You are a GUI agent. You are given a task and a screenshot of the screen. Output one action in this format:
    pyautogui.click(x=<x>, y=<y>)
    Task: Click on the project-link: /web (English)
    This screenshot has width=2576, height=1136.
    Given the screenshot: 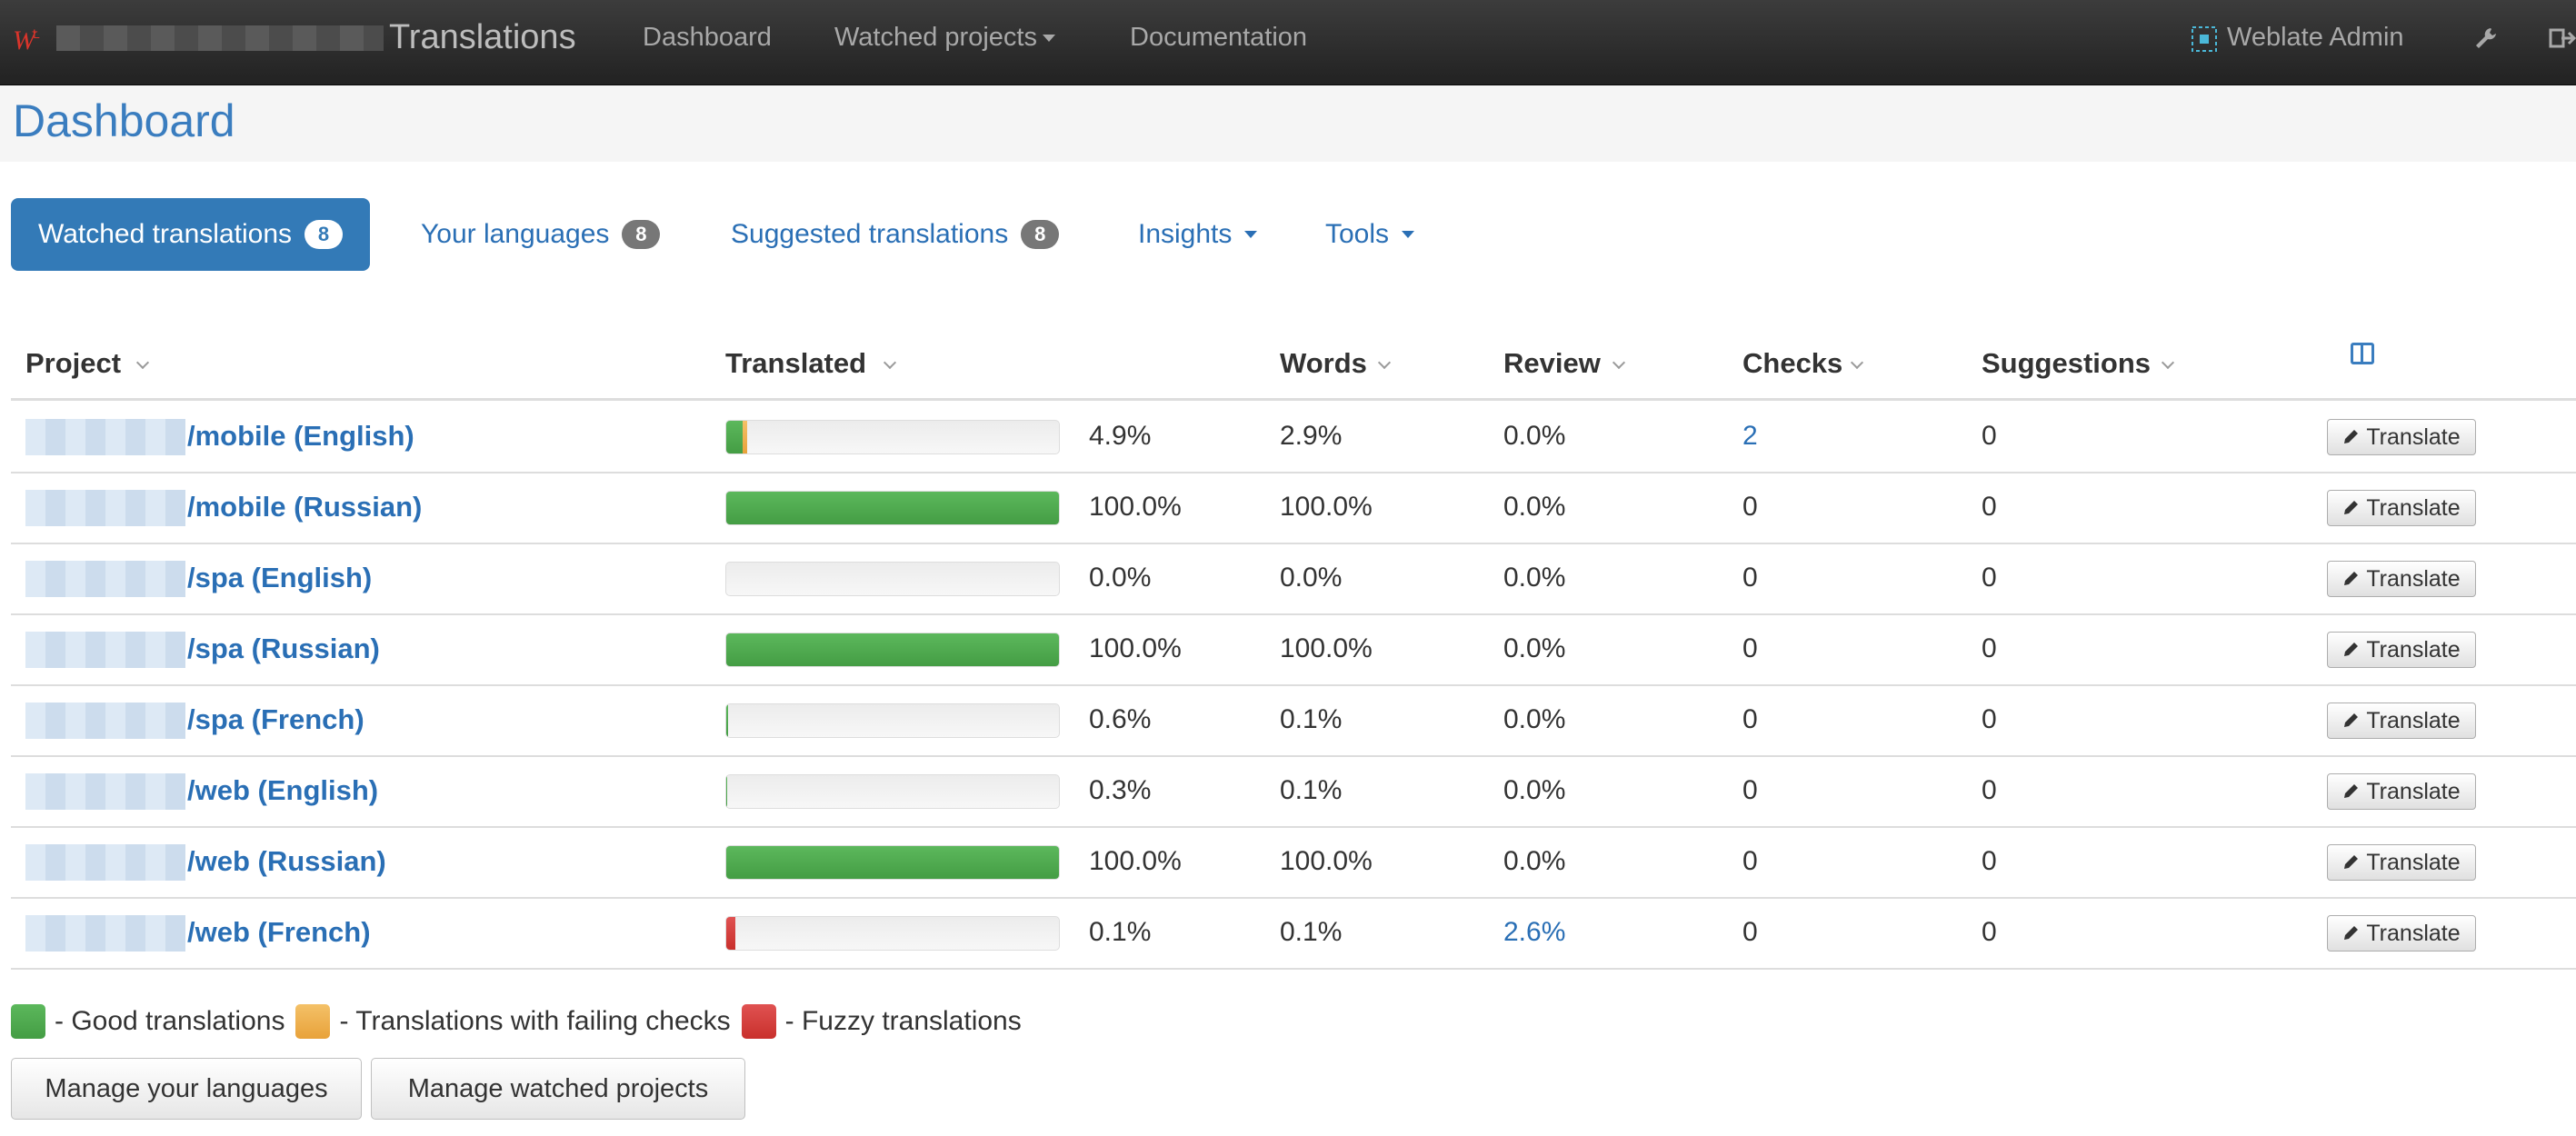 What is the action you would take?
    pyautogui.click(x=282, y=790)
    